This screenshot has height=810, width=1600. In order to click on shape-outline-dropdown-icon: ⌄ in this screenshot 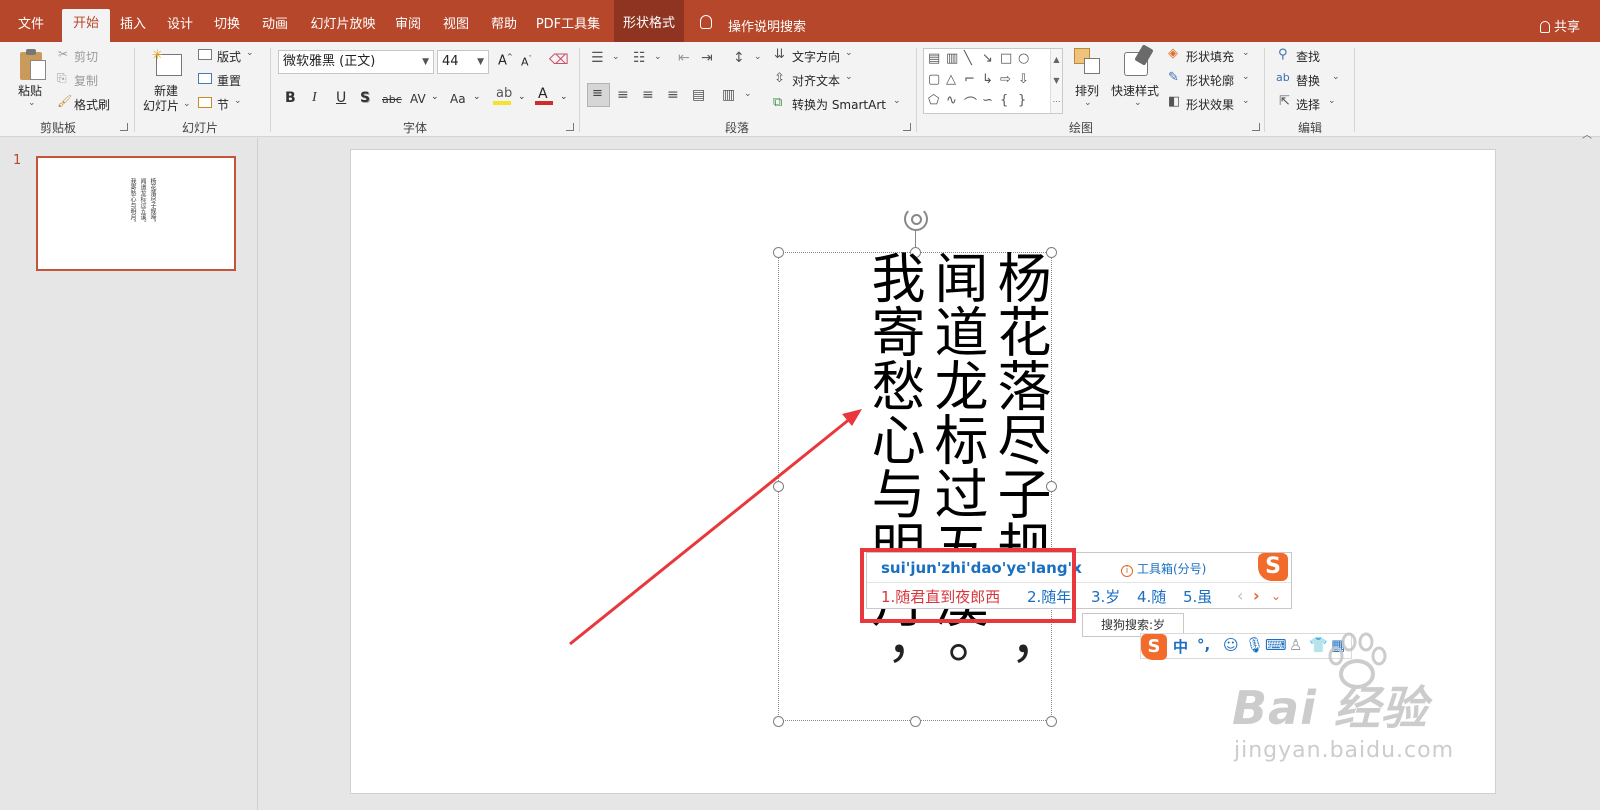, I will do `click(1246, 77)`.